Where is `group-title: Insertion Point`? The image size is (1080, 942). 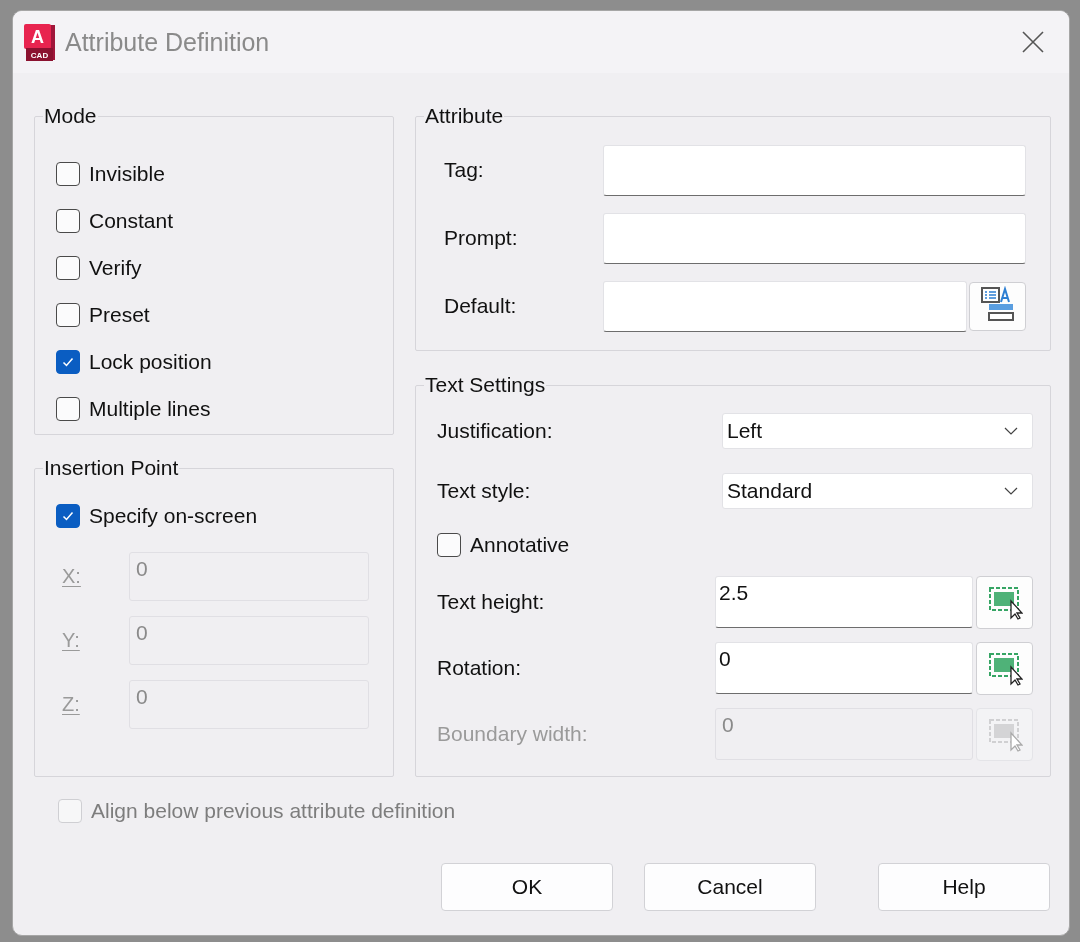
group-title: Insertion Point is located at coordinates (111, 468).